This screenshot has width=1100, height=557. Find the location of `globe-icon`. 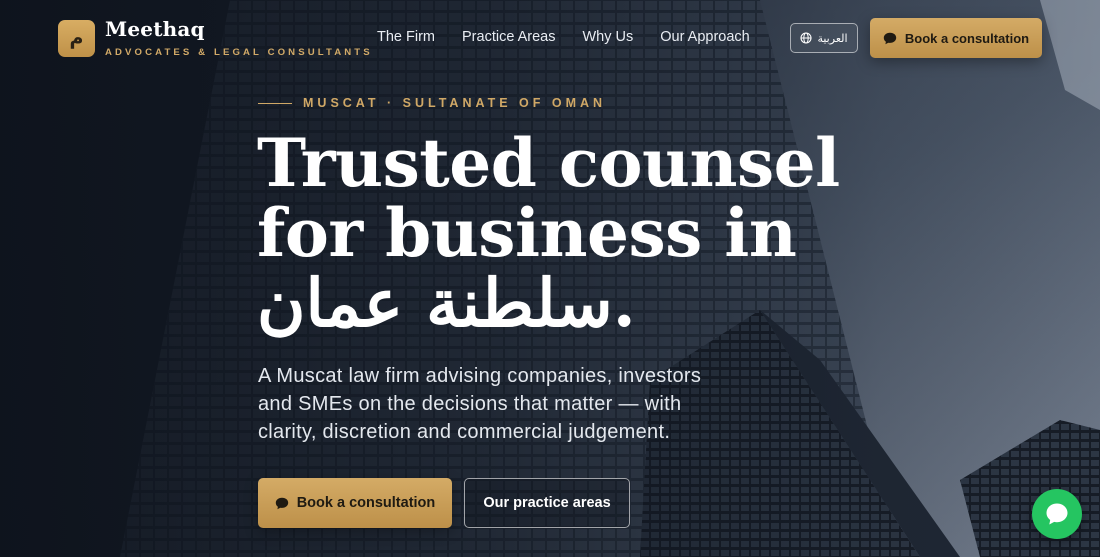

globe-icon is located at coordinates (806, 38).